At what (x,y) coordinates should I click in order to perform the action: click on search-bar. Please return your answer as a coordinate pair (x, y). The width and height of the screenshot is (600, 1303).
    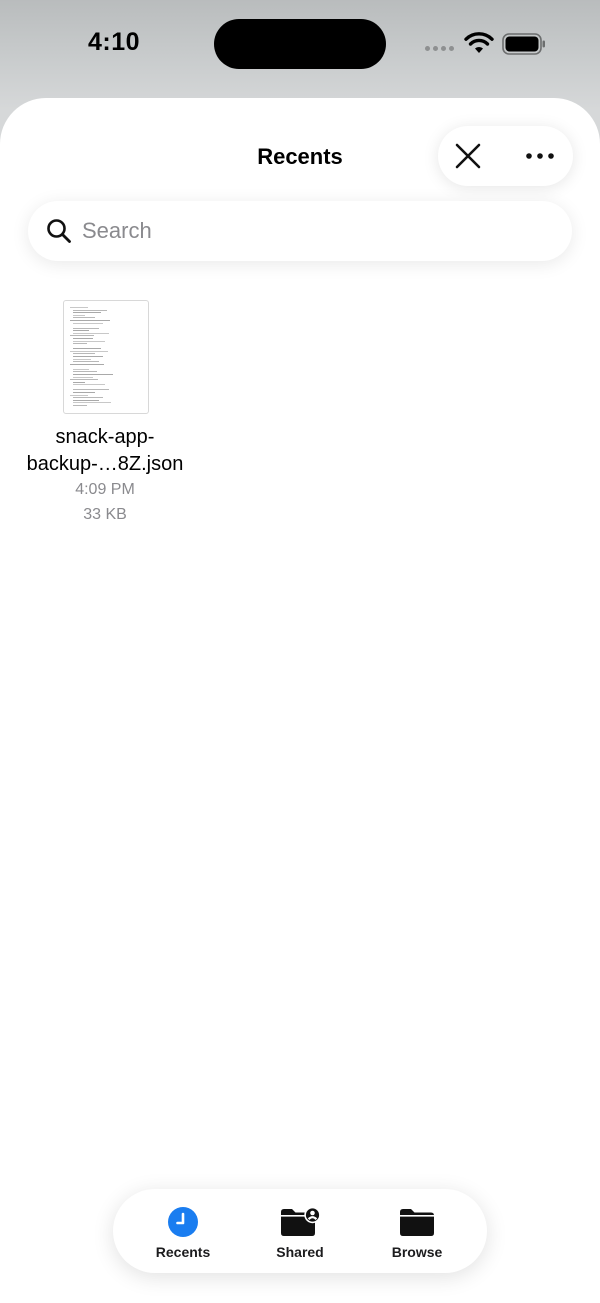
    Looking at the image, I should click on (300, 231).